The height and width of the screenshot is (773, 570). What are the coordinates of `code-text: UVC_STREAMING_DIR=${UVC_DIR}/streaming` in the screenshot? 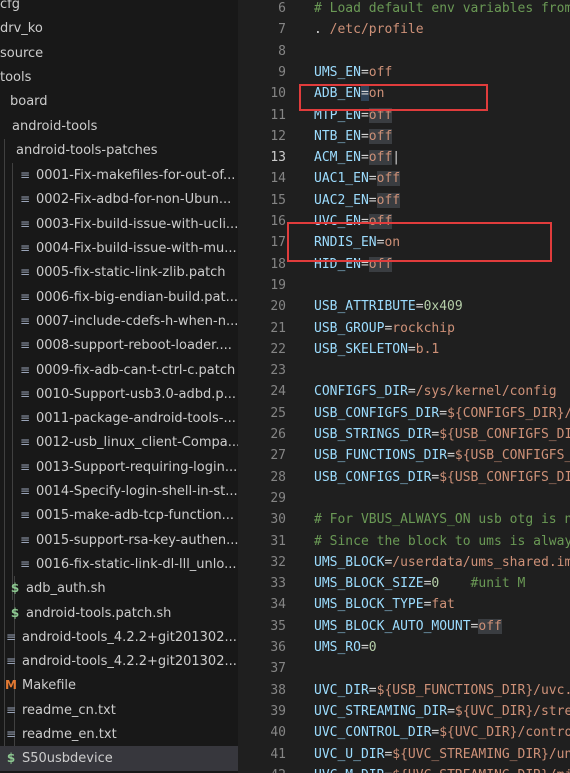 It's located at (442, 711).